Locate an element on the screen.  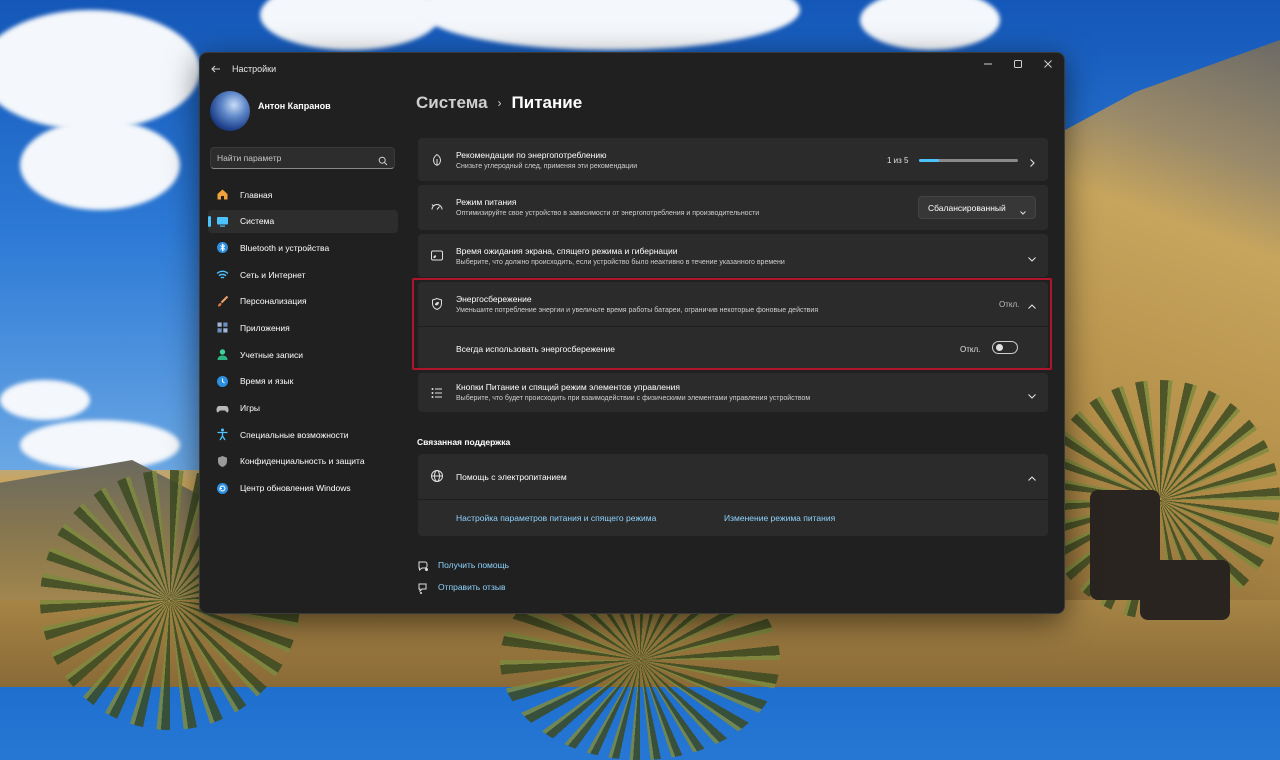
sidebar-item-windows-update: Центр обновления Windows is located at coordinates (303, 488).